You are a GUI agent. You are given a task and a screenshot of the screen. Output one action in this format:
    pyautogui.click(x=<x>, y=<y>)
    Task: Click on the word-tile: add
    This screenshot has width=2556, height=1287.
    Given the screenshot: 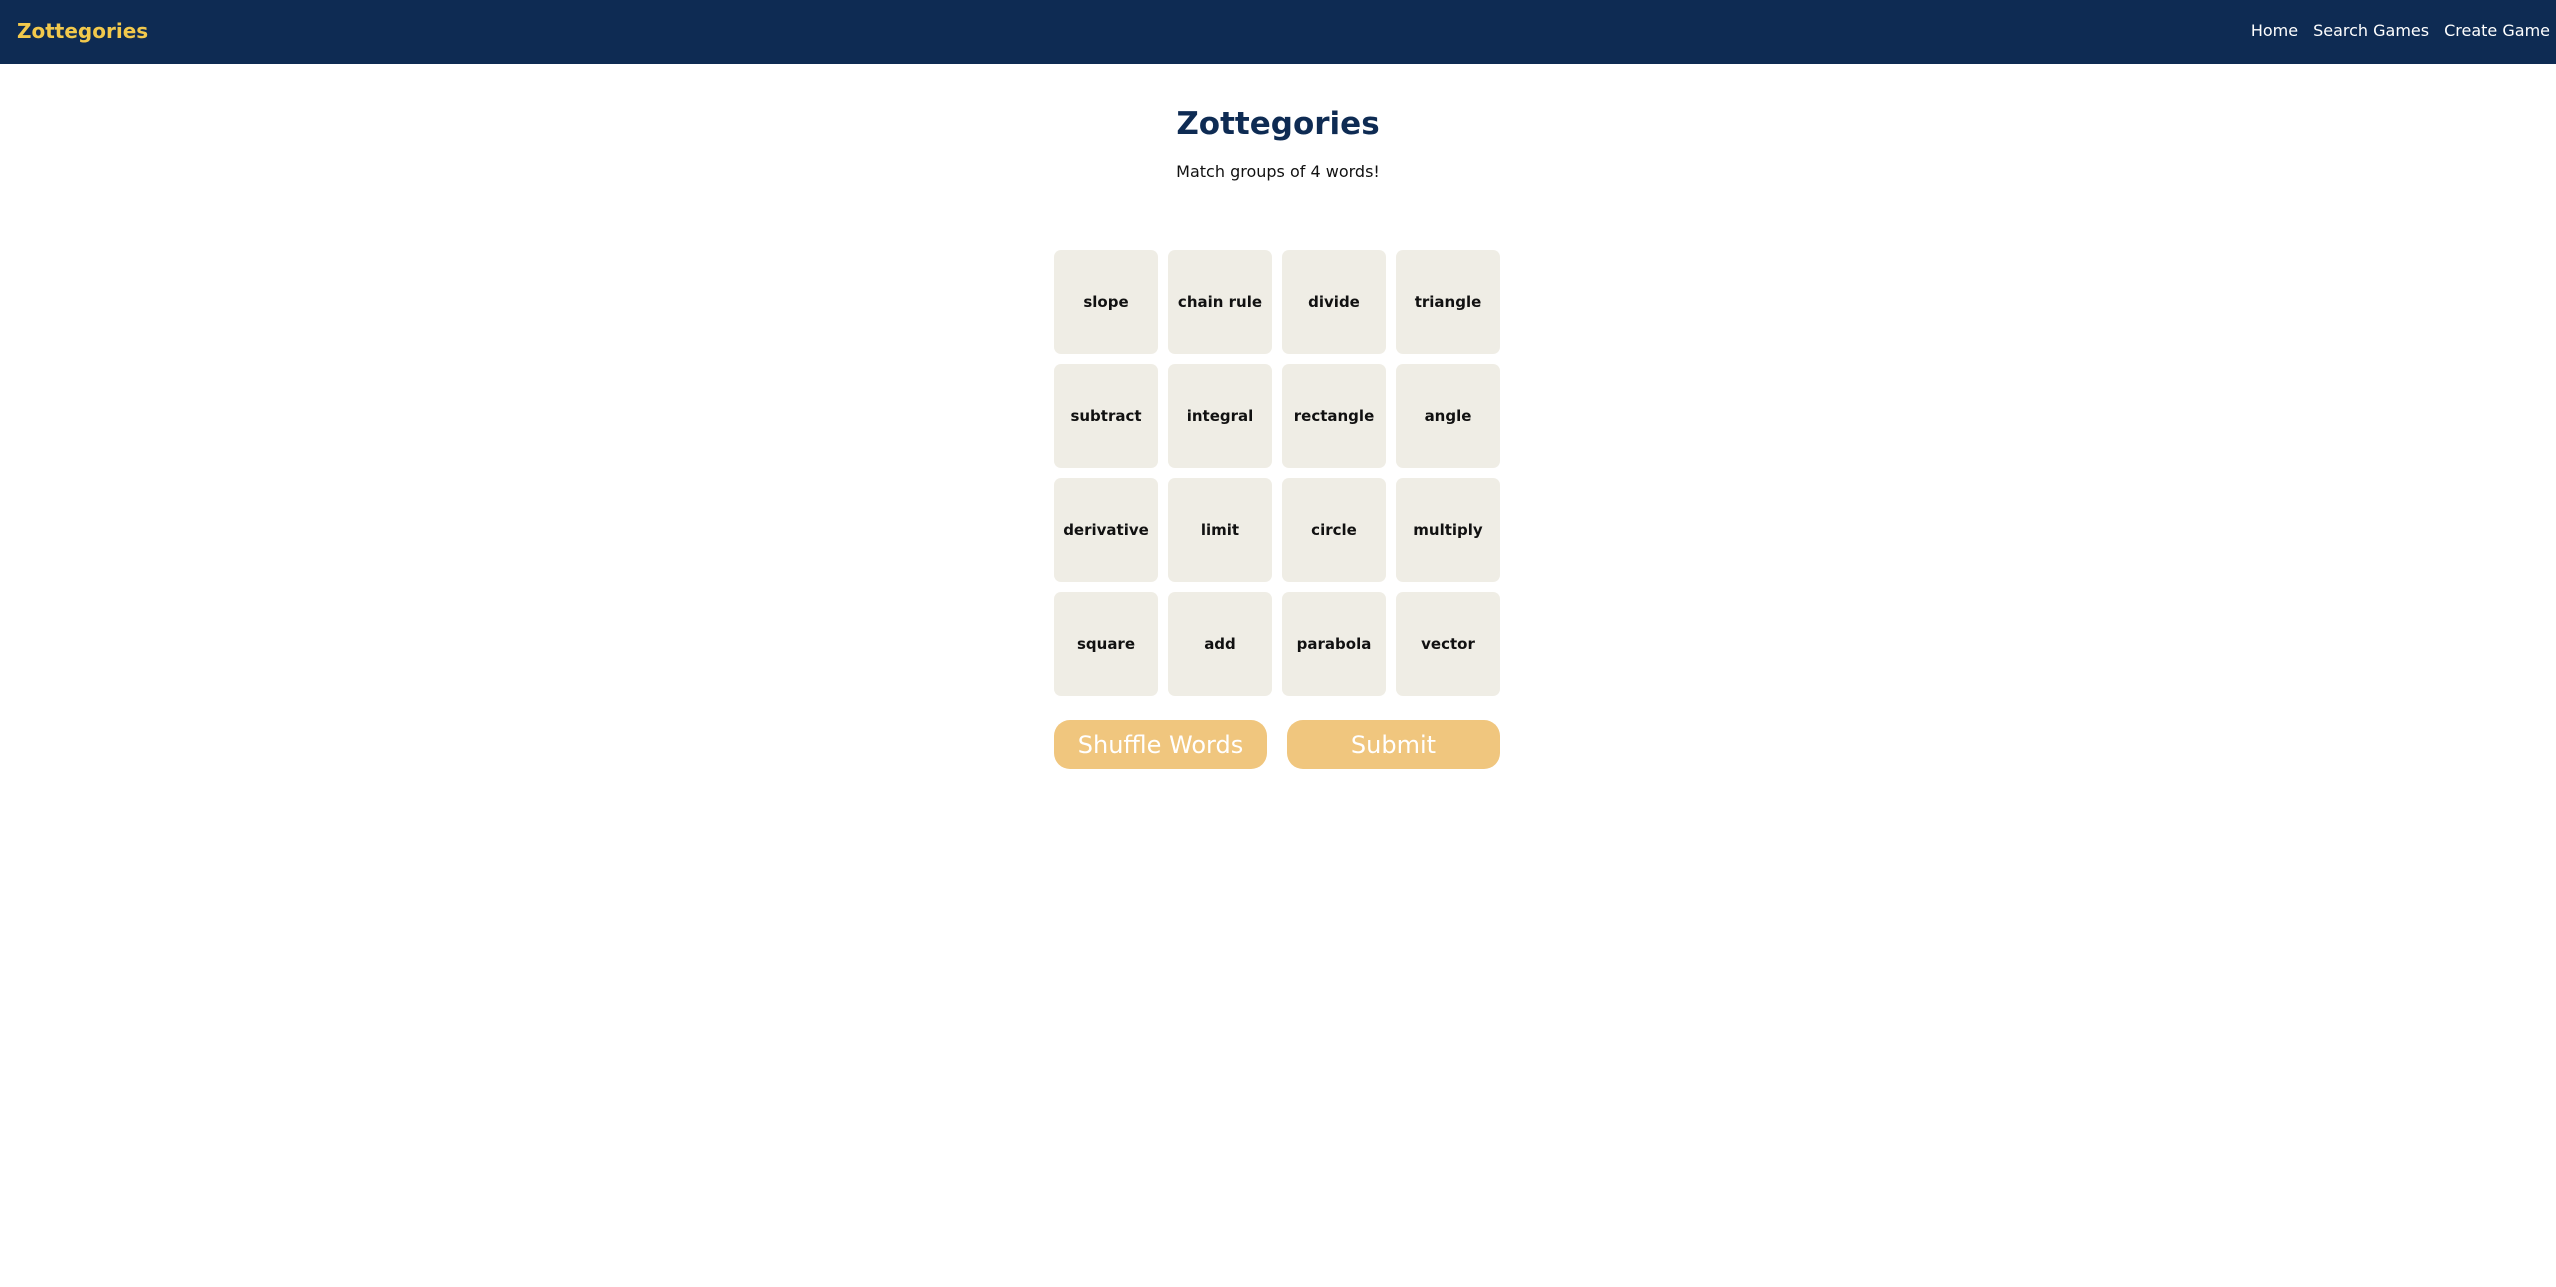 What is the action you would take?
    pyautogui.click(x=1220, y=644)
    